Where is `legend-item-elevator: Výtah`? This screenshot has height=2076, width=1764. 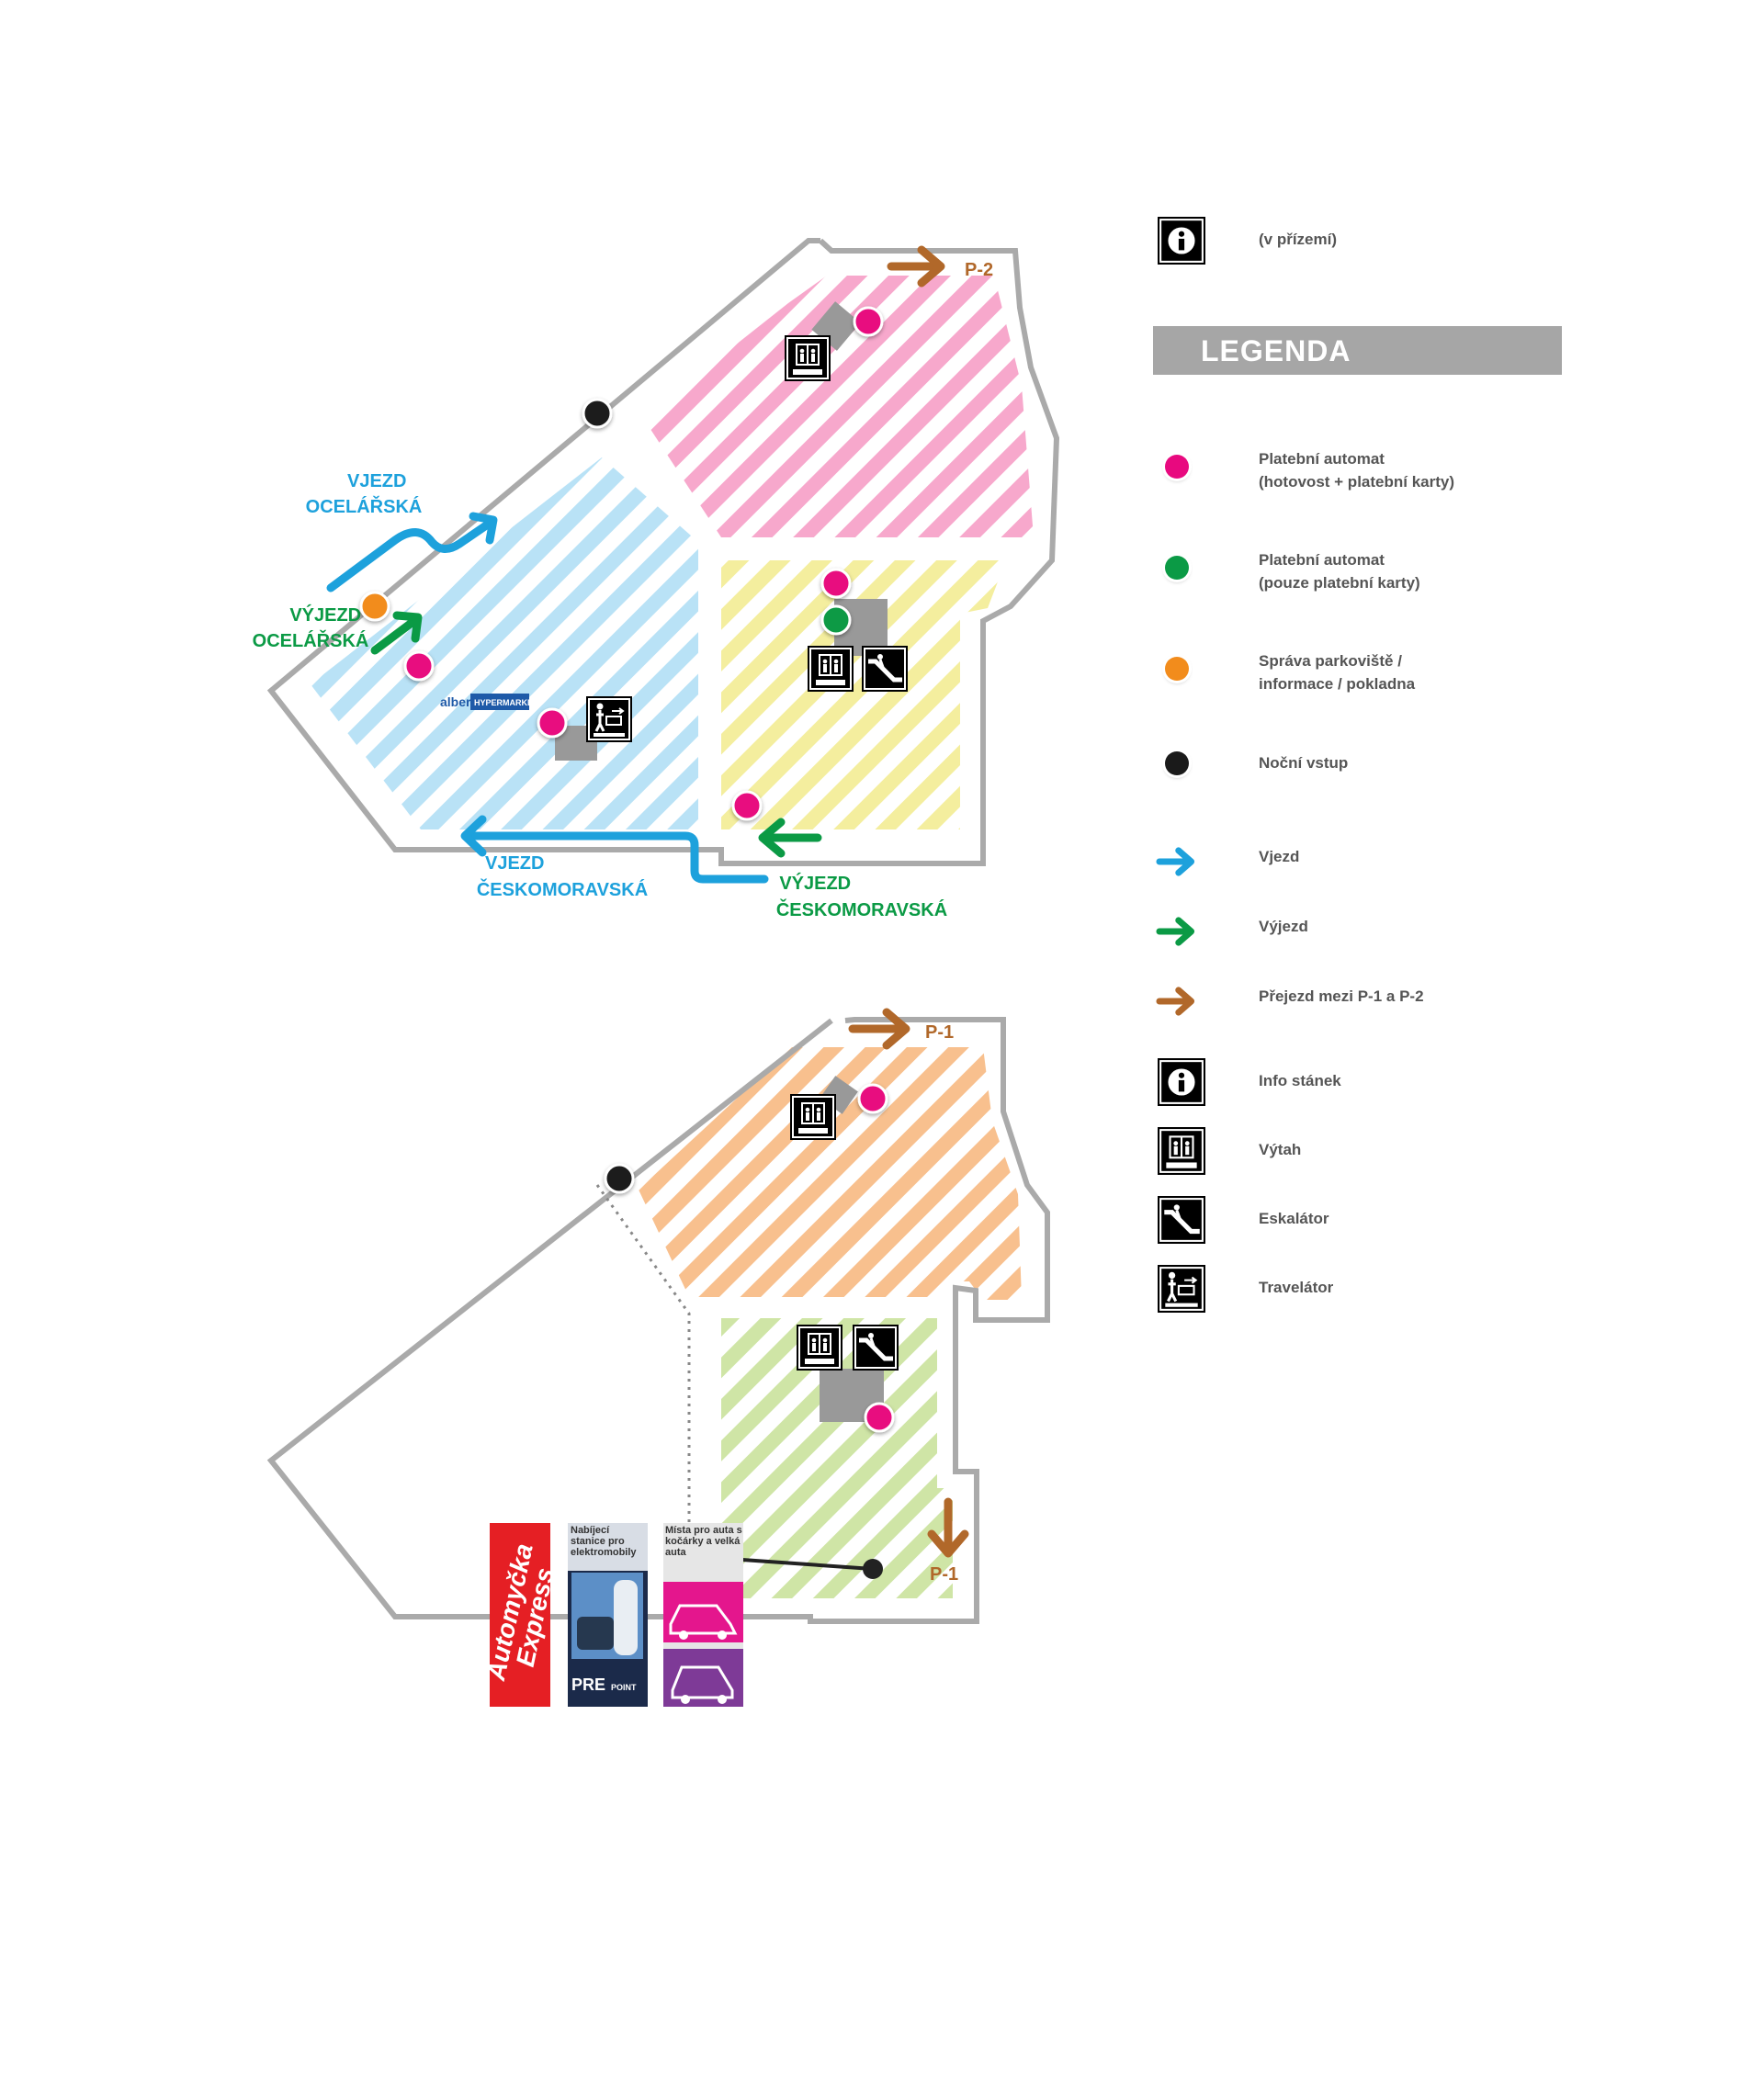
legend-item-elevator: Výtah is located at coordinates (1359, 1154).